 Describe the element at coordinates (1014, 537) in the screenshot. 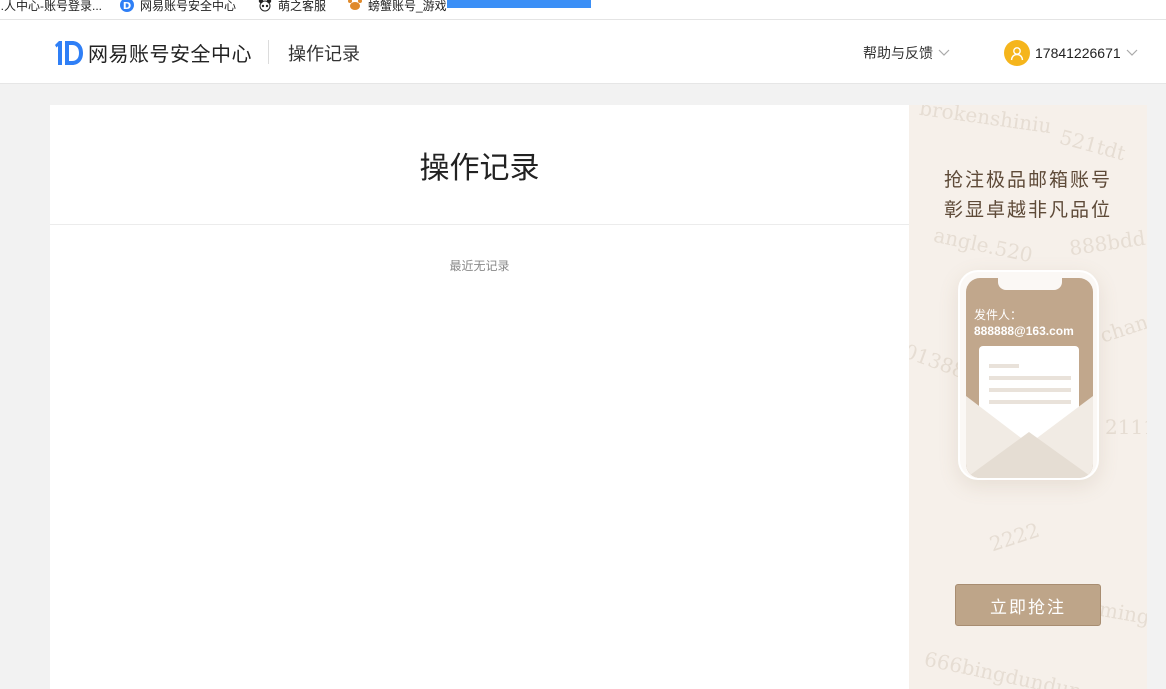

I see `ad-watermark: 2222` at that location.